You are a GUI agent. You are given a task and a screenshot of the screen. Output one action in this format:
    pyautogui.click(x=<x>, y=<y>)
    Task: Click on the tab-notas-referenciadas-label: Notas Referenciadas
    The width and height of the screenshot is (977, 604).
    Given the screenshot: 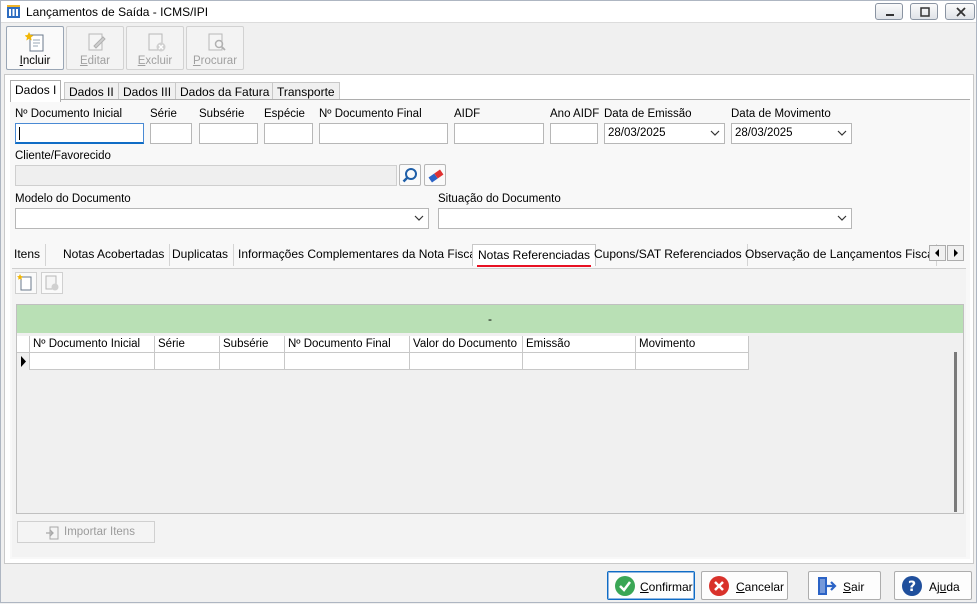 What is the action you would take?
    pyautogui.click(x=534, y=255)
    